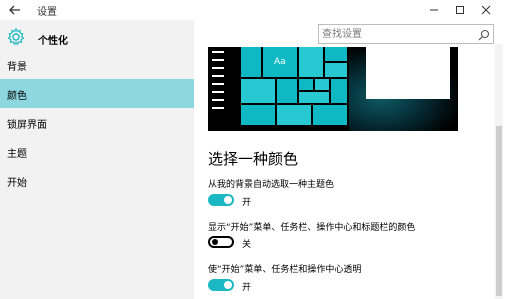 Image resolution: width=508 pixels, height=299 pixels. Describe the element at coordinates (253, 159) in the screenshot. I see `section-title: 选择一种颜色` at that location.